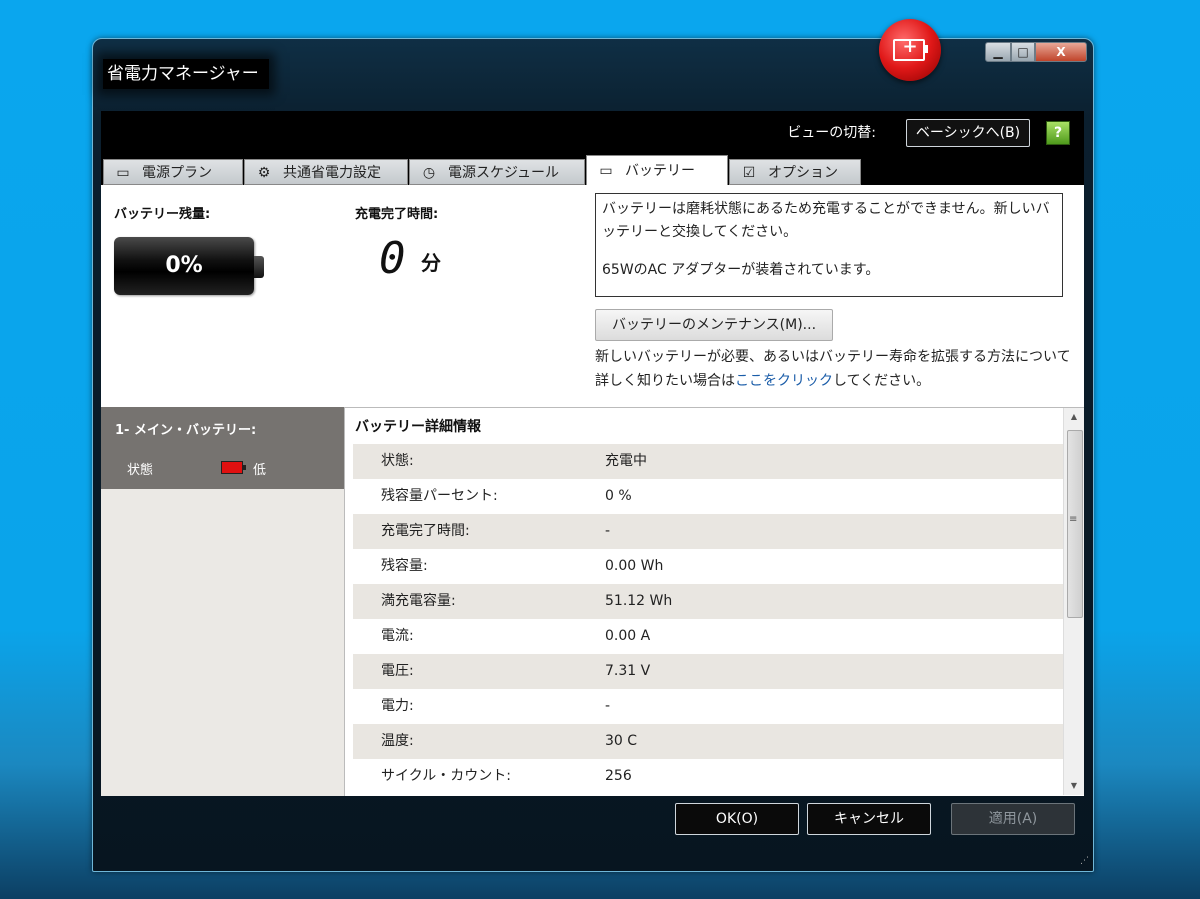 Image resolution: width=1200 pixels, height=899 pixels. What do you see at coordinates (425, 531) in the screenshot?
I see `row-key: 充電完了時間:` at bounding box center [425, 531].